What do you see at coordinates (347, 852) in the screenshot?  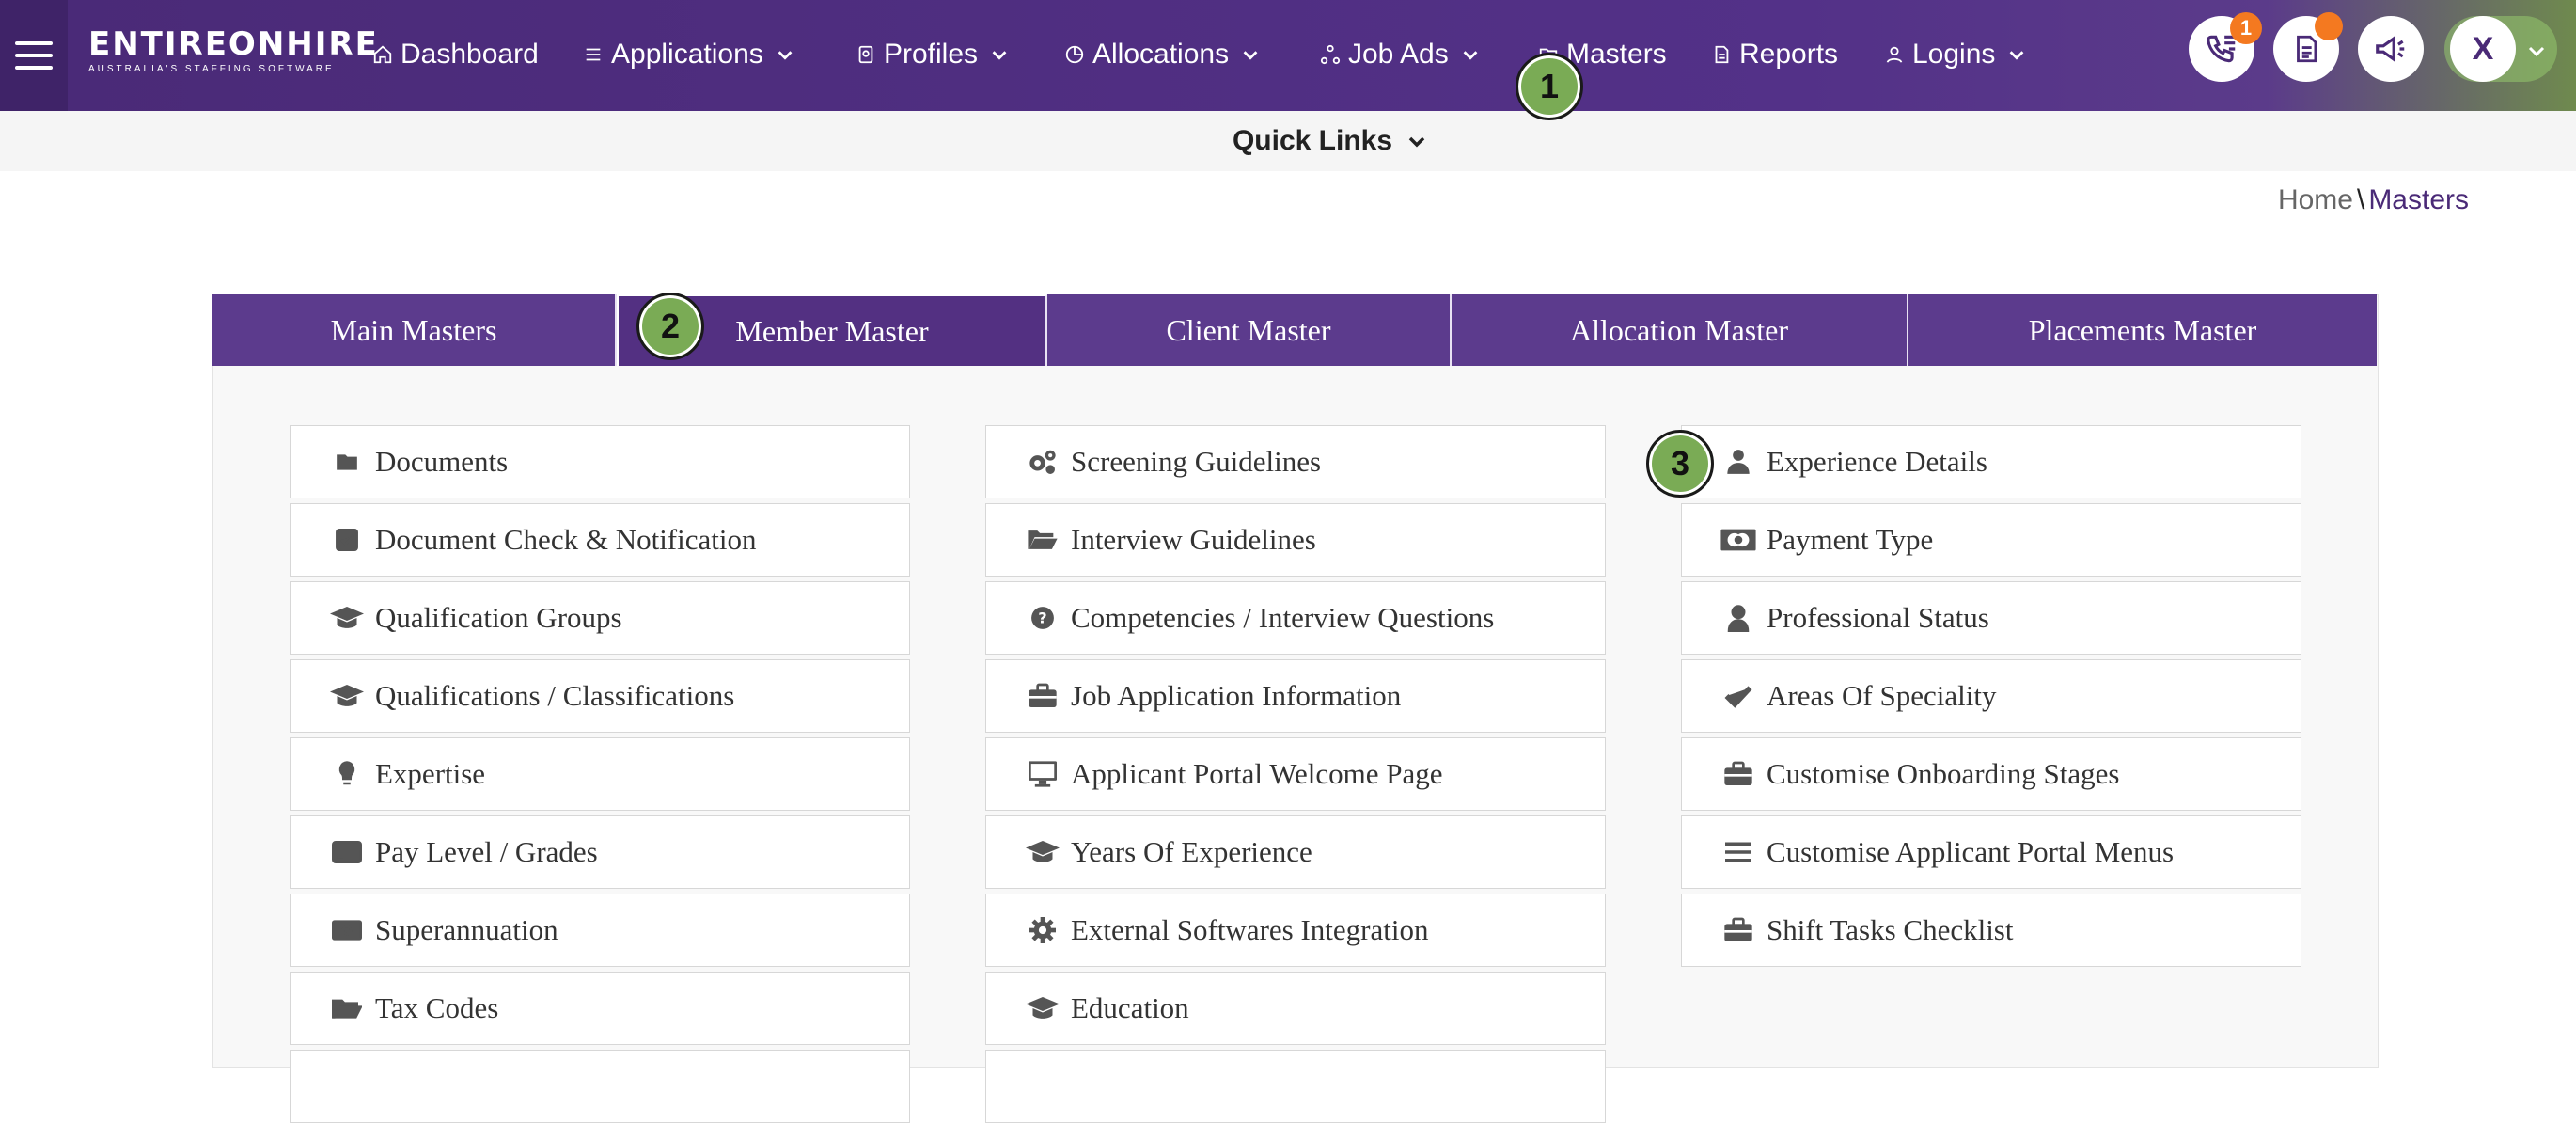 I see `credit-card-icon` at bounding box center [347, 852].